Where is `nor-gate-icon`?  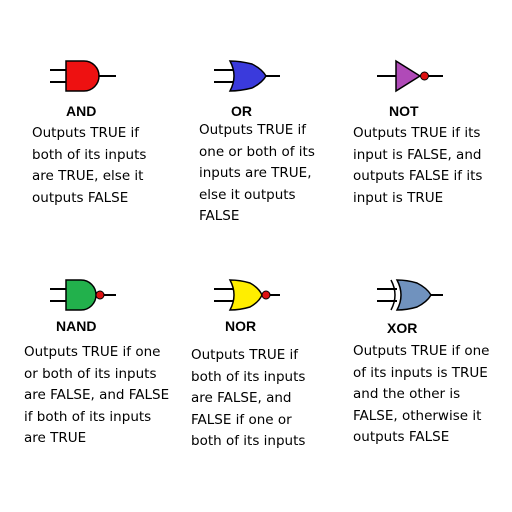 nor-gate-icon is located at coordinates (247, 295).